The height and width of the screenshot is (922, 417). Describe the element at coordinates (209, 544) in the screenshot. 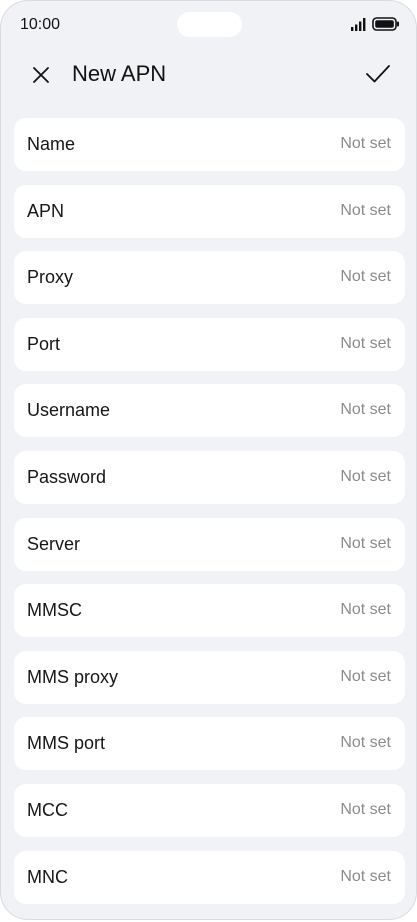

I see `field-row-server: Server Not set` at that location.